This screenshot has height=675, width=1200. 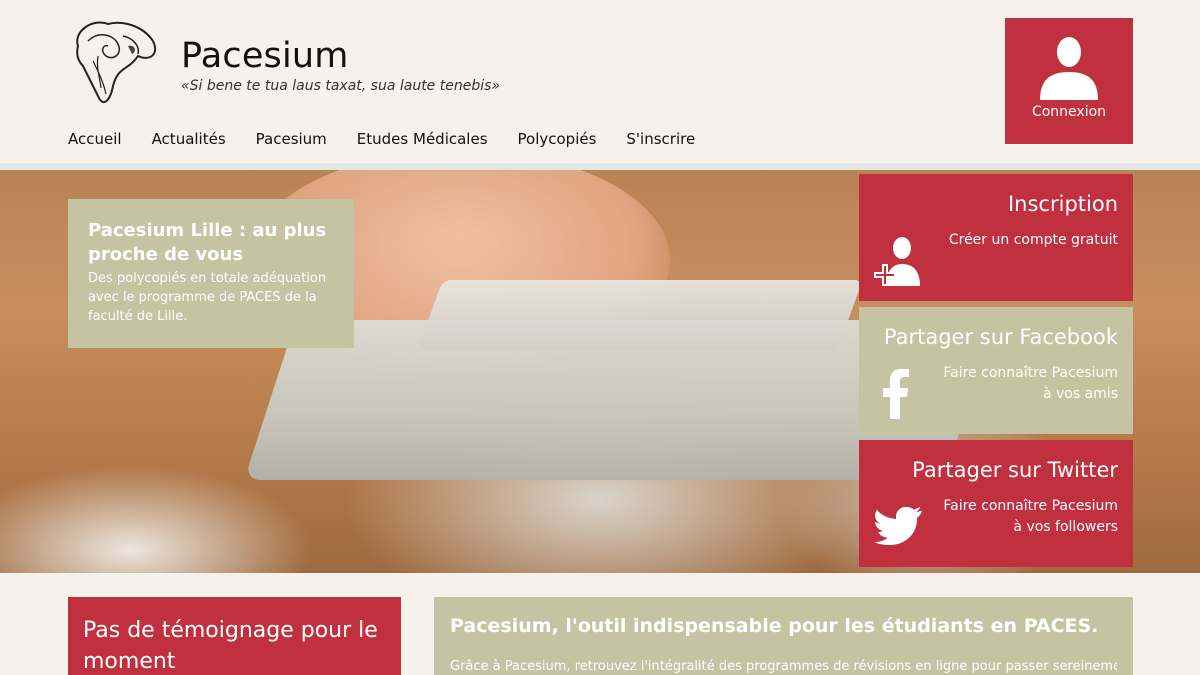 I want to click on nav-polycopies: Polycopiés, so click(x=557, y=139).